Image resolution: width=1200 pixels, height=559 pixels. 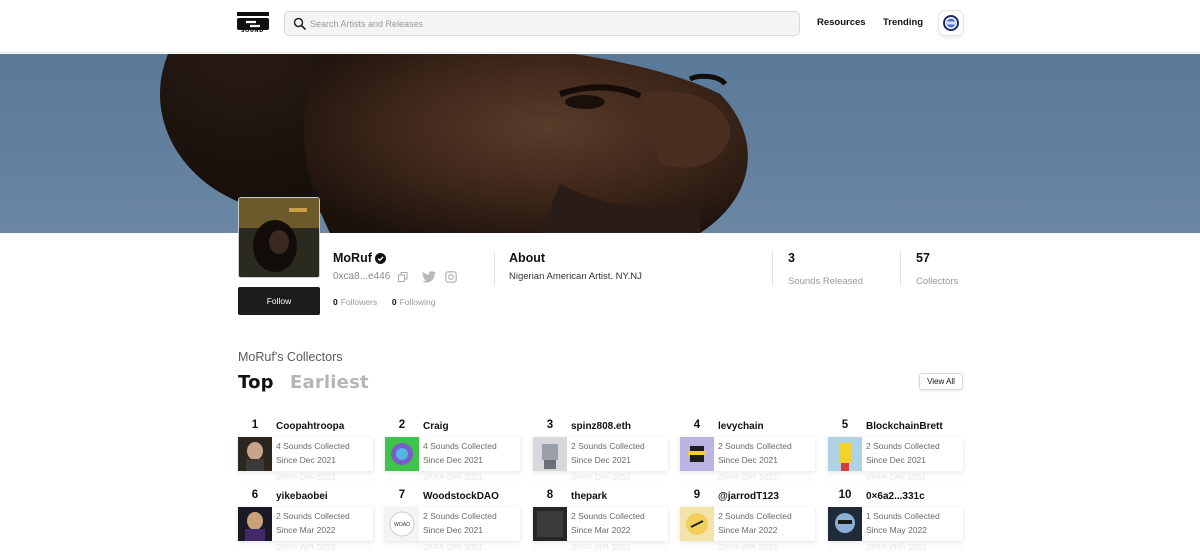 I want to click on collectors-section-title: MoRuf's Collectors, so click(x=290, y=357).